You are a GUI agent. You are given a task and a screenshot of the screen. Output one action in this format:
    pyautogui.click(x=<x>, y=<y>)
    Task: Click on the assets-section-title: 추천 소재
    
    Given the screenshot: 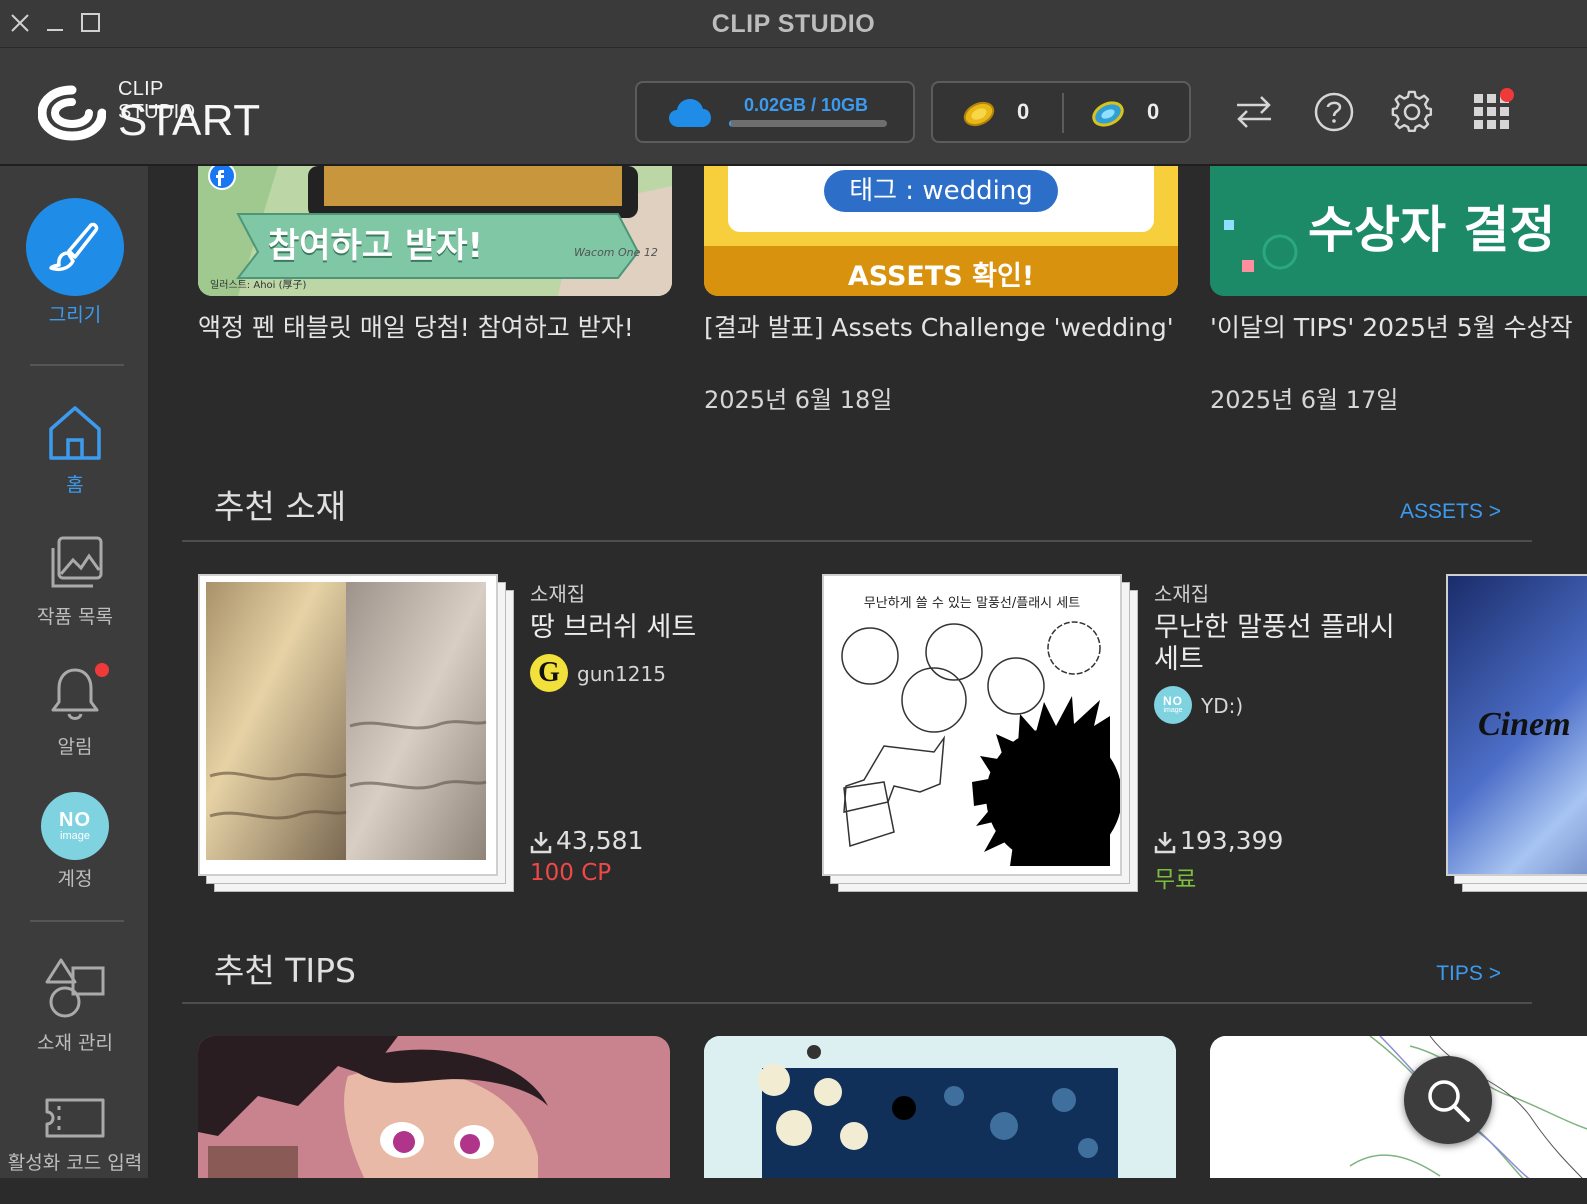 What is the action you would take?
    pyautogui.click(x=280, y=506)
    